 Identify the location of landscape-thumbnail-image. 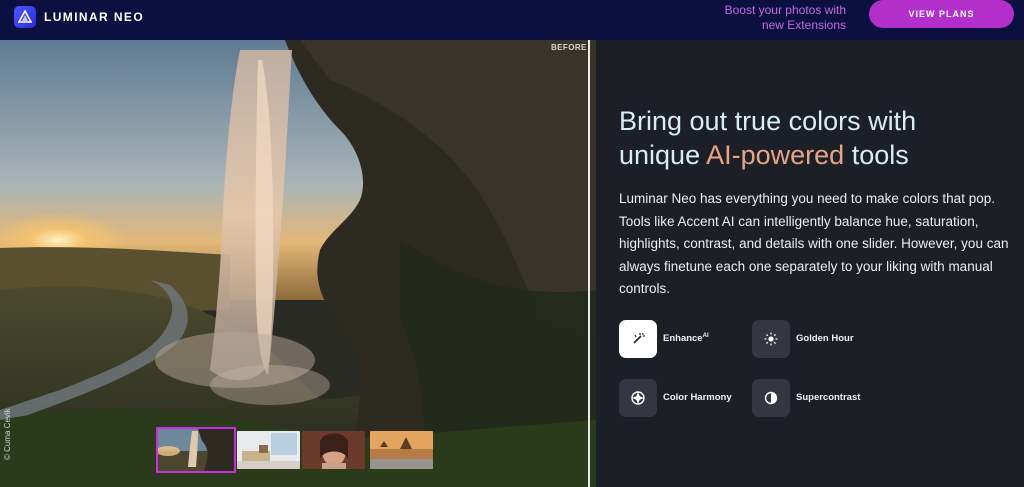
(401, 450).